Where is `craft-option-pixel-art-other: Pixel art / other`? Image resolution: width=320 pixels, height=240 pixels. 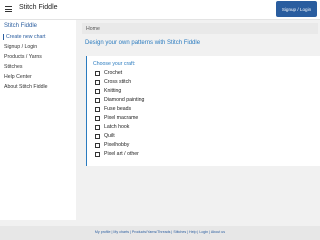
craft-option-pixel-art-other: Pixel art / other is located at coordinates (117, 154).